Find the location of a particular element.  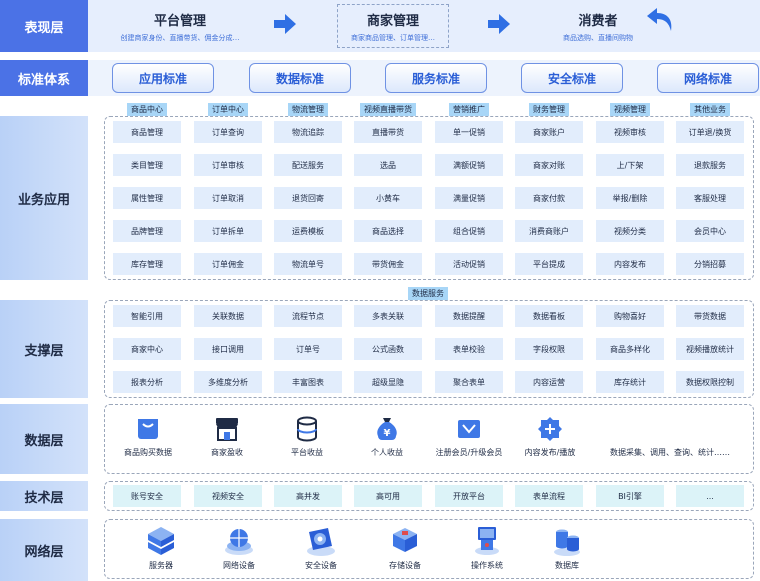

support-item: 商品多样化 is located at coordinates (630, 349).